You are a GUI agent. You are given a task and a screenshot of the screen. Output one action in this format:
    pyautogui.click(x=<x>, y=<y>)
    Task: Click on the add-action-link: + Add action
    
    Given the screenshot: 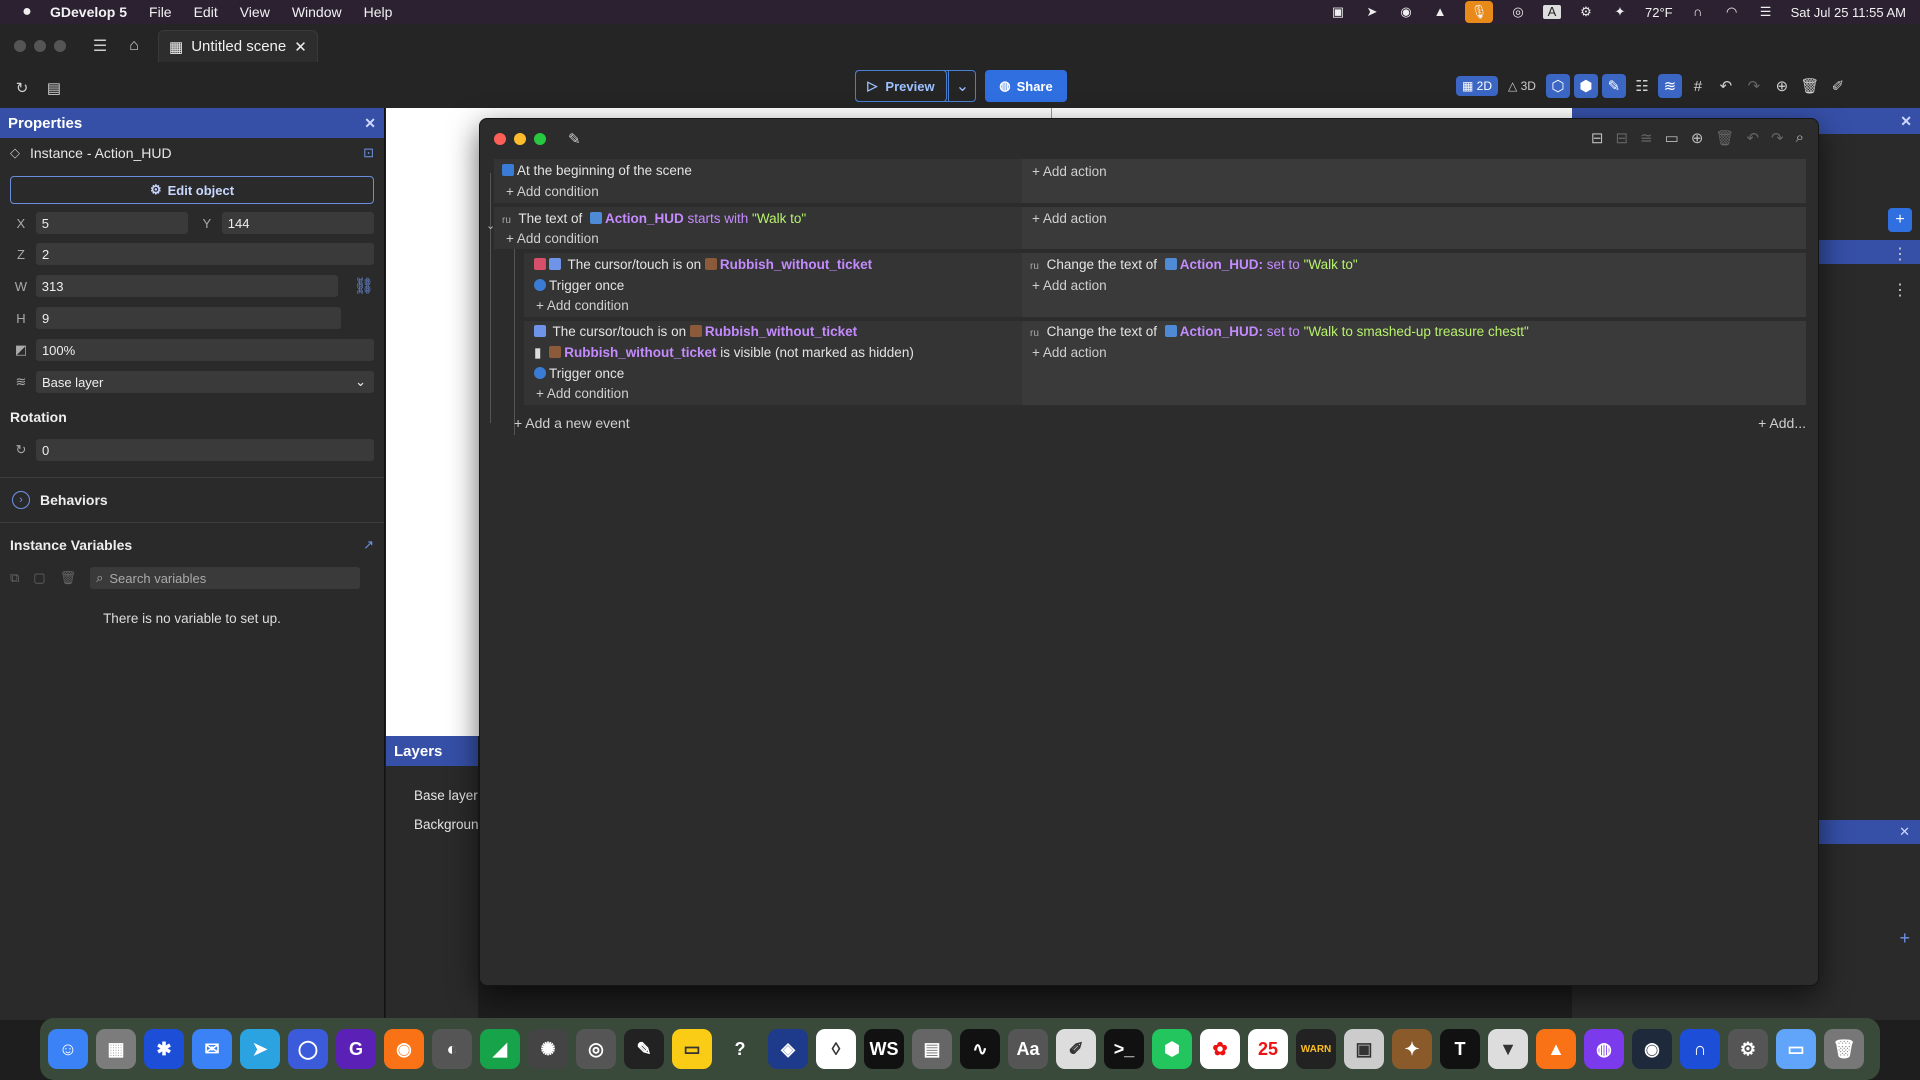 What is the action you would take?
    pyautogui.click(x=1069, y=171)
    